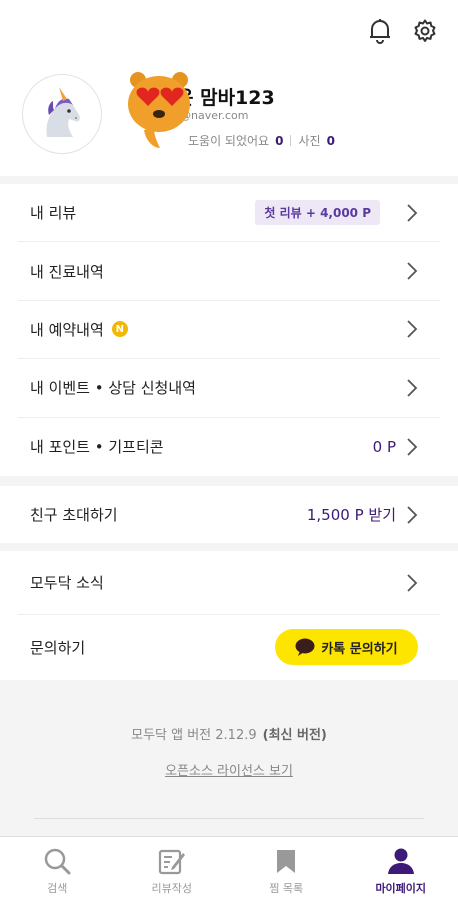 This screenshot has width=458, height=900. Describe the element at coordinates (67, 583) in the screenshot. I see `news-label: 모두닥 소식` at that location.